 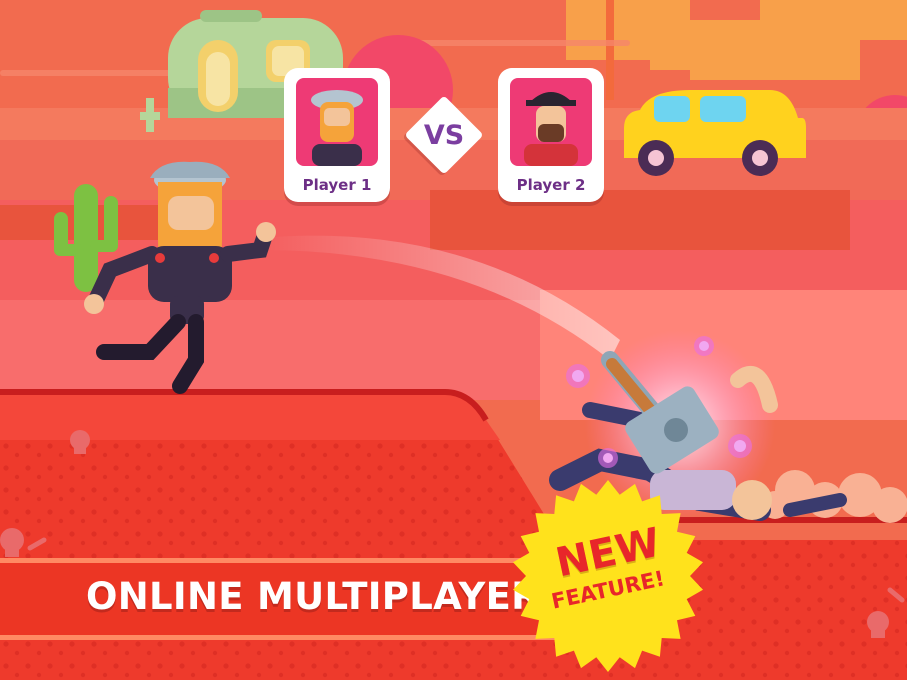 I want to click on online-multiplayer-banner: ONLINE MULTIPLAYER!, so click(x=280, y=599).